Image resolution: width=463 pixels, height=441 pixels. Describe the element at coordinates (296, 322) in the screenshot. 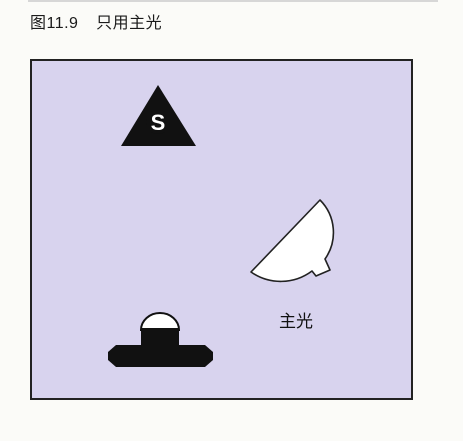

I see `key-light-label: 主光` at that location.